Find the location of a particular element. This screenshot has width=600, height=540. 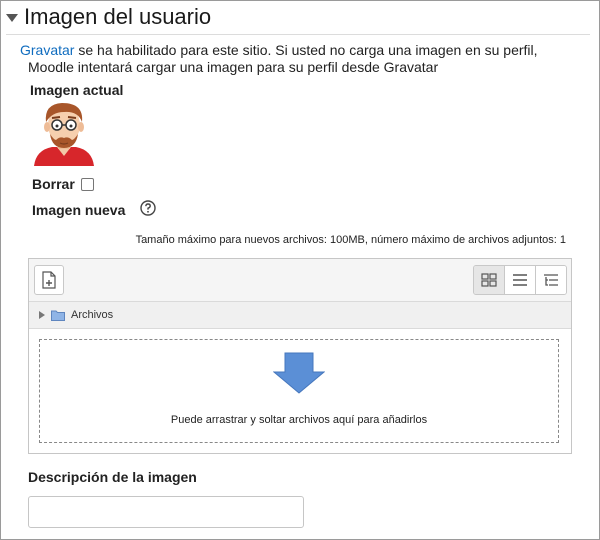

description-label: Descripción de la imagen is located at coordinates (112, 477).